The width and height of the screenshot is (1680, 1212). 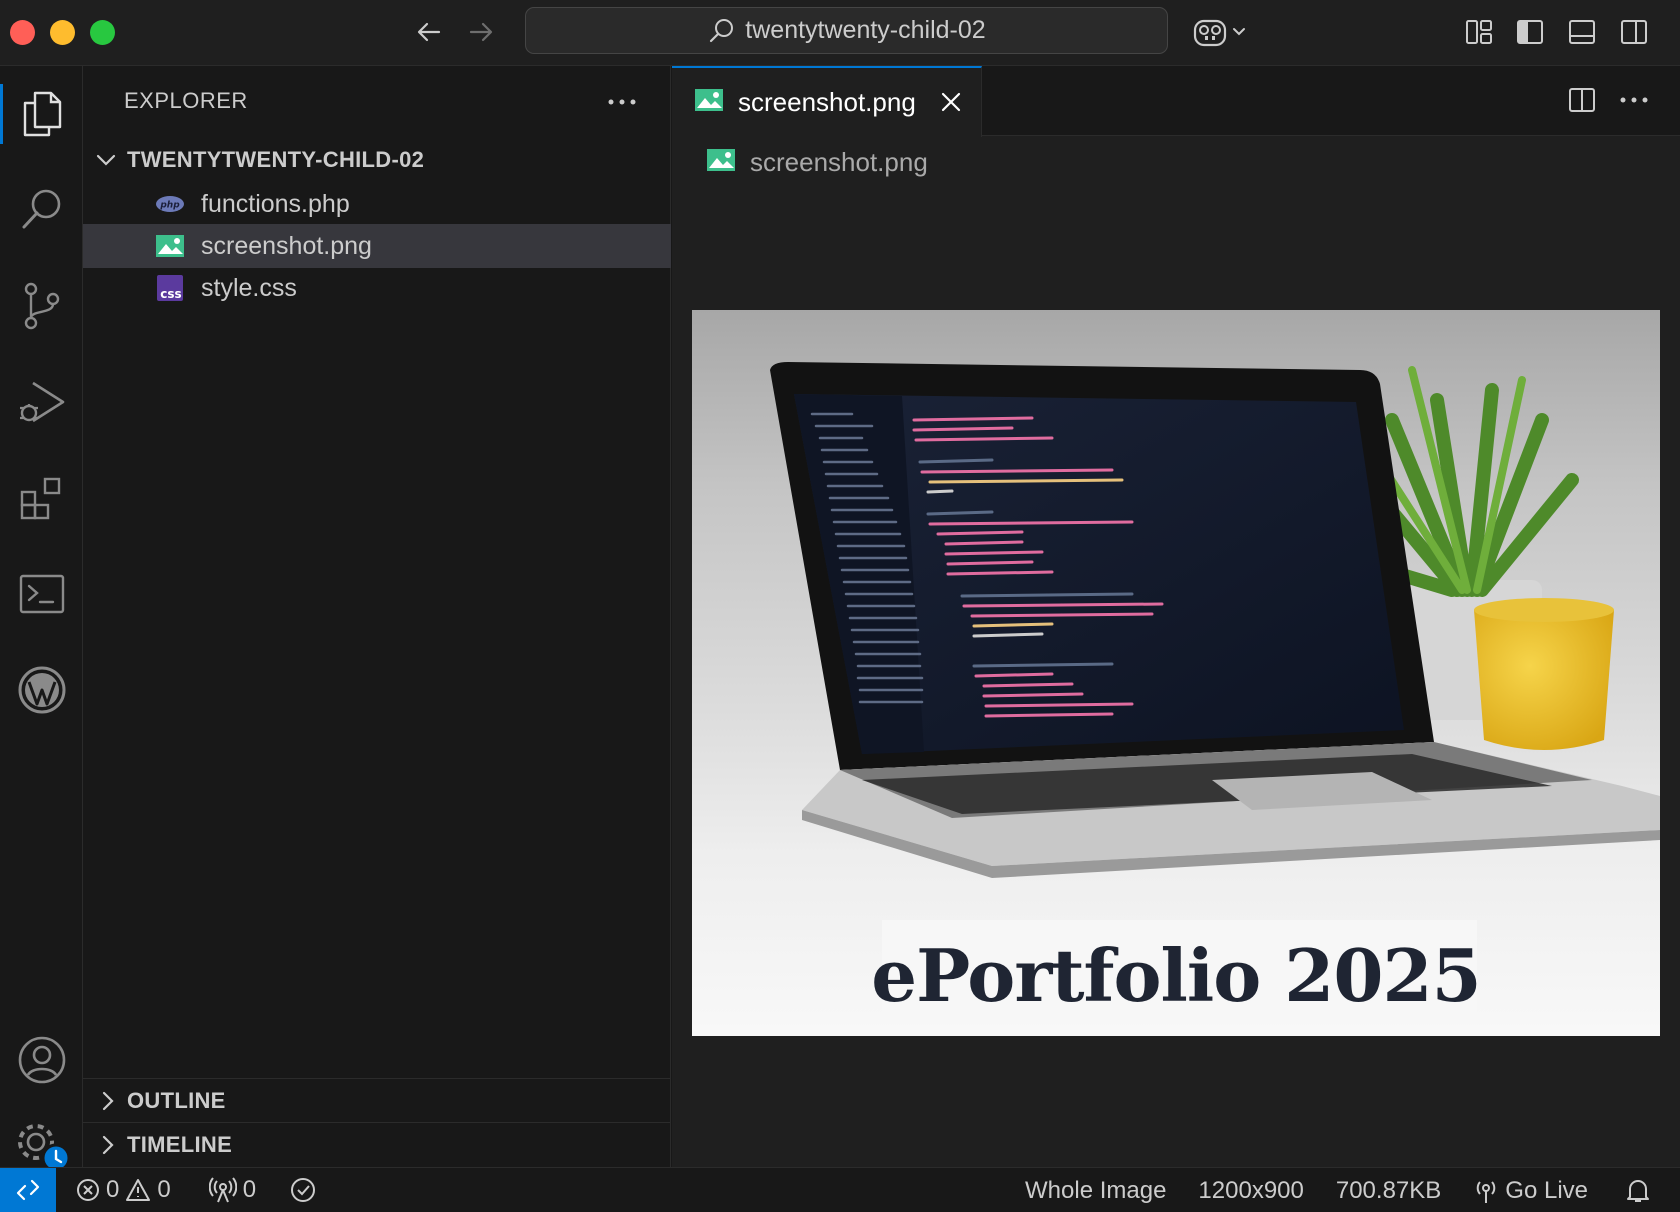 What do you see at coordinates (138, 1190) in the screenshot?
I see `warning-icon` at bounding box center [138, 1190].